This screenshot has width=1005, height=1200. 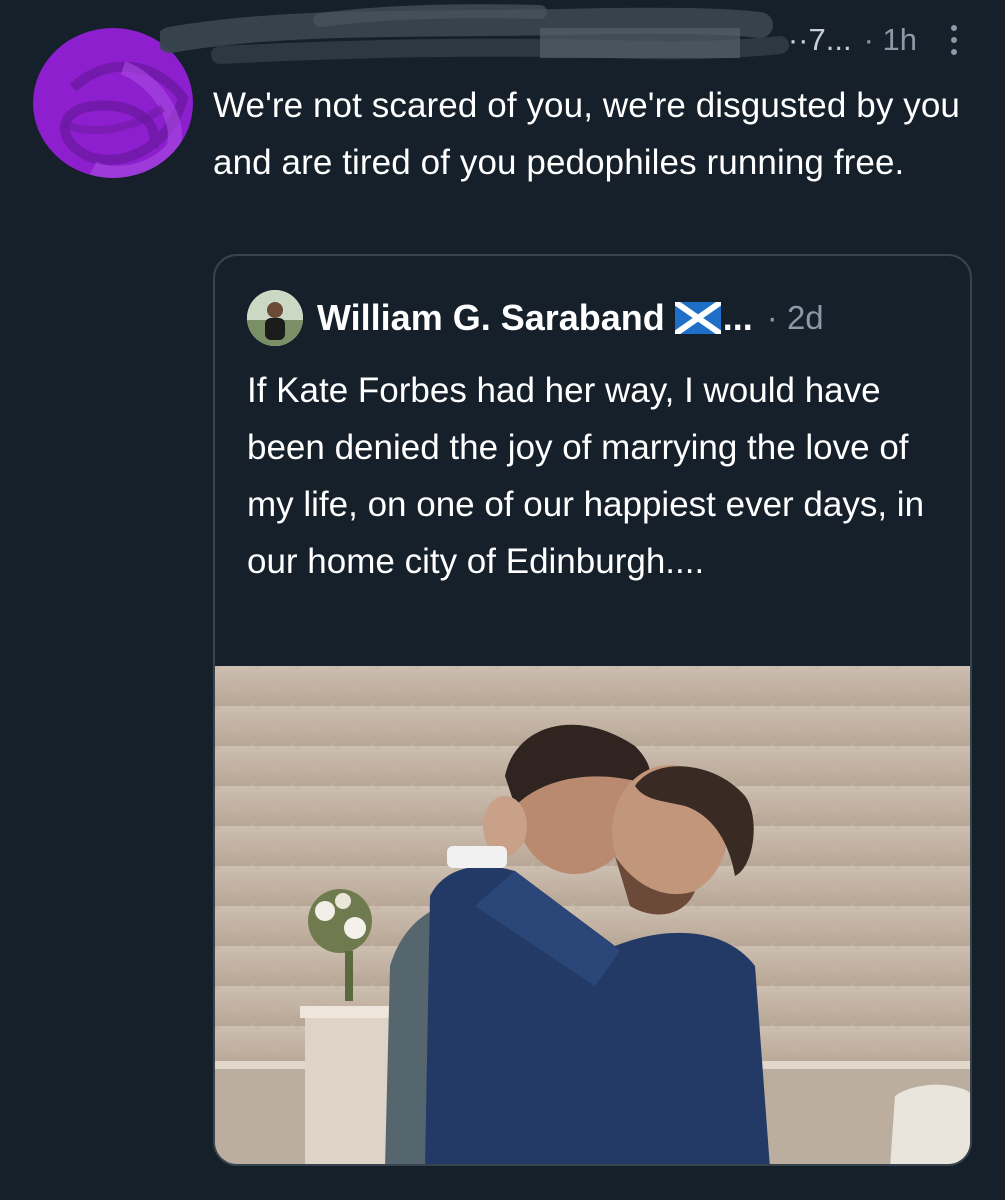 I want to click on tweet-timestamp: · 1h, so click(x=890, y=40).